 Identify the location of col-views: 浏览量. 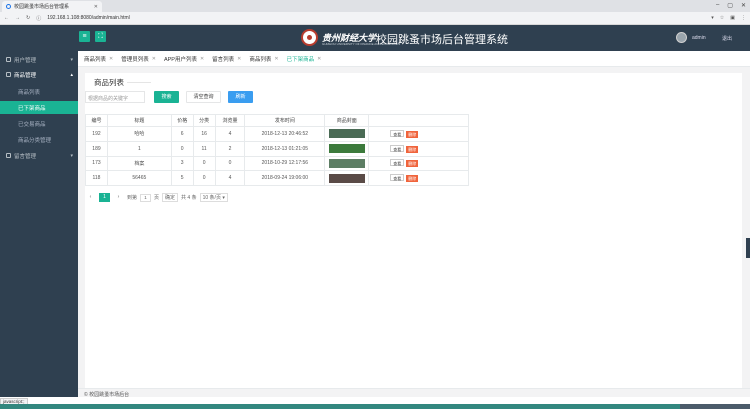
(230, 120).